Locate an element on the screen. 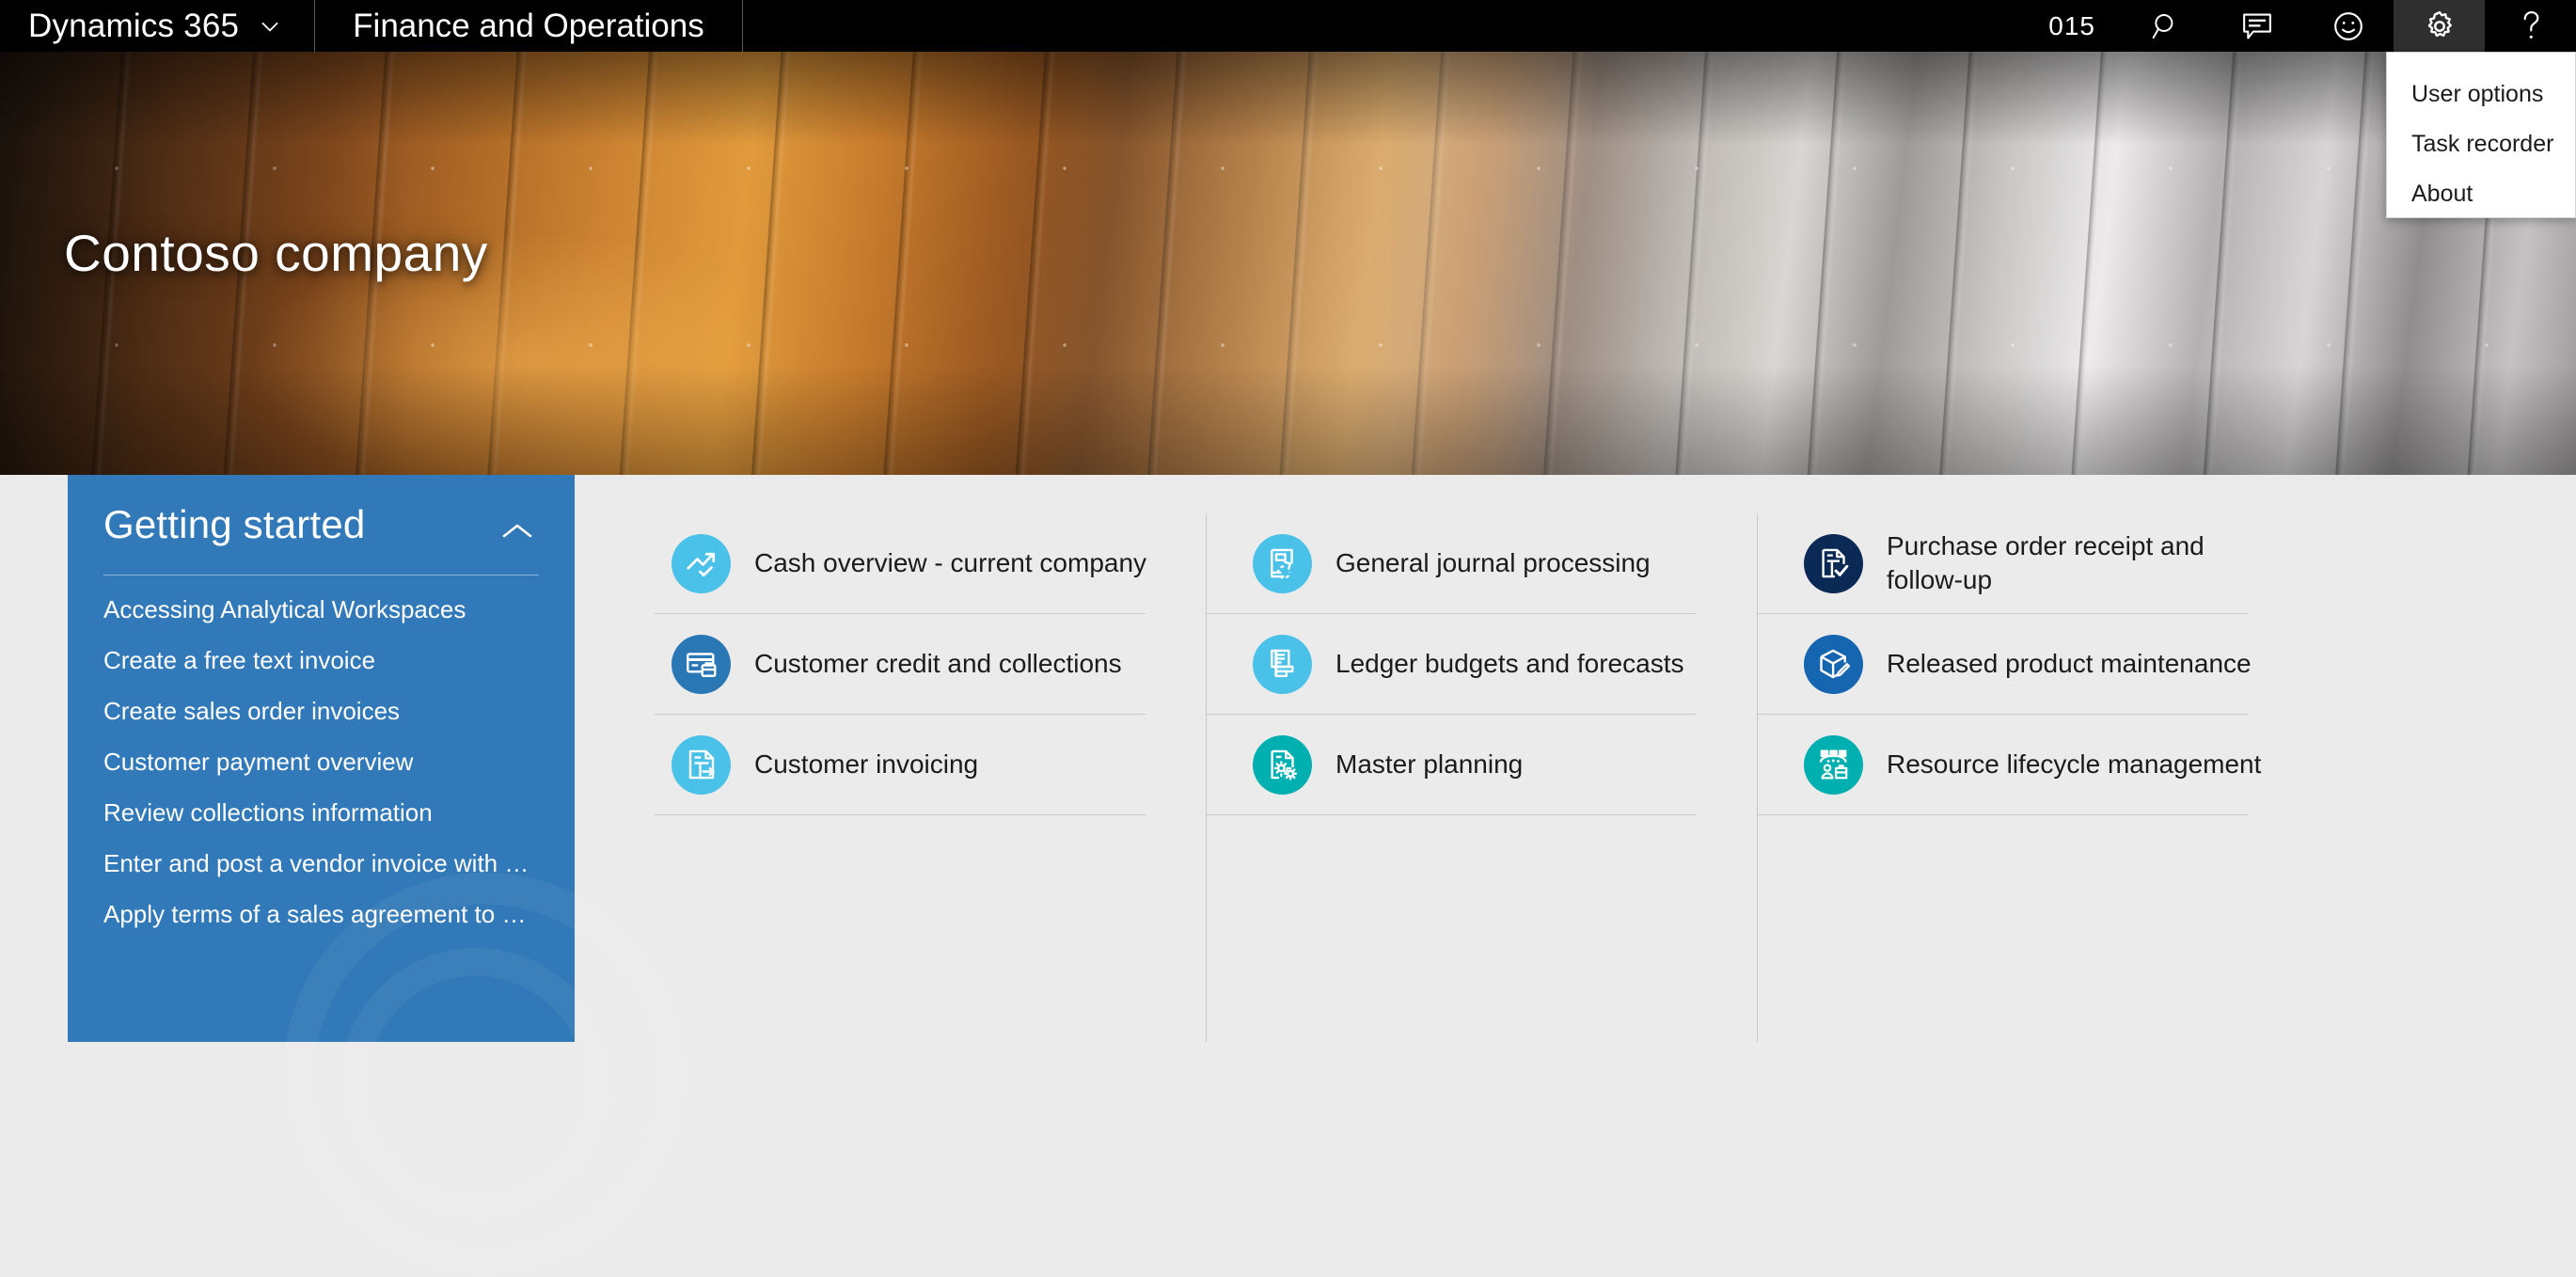  getting-started-link-0: Accessing Analytical Workspaces is located at coordinates (321, 610).